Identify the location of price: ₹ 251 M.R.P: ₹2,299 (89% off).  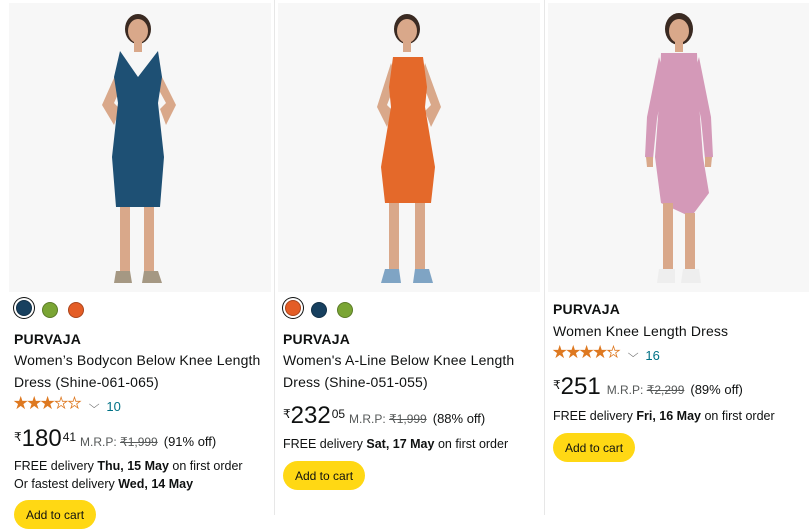
(648, 386).